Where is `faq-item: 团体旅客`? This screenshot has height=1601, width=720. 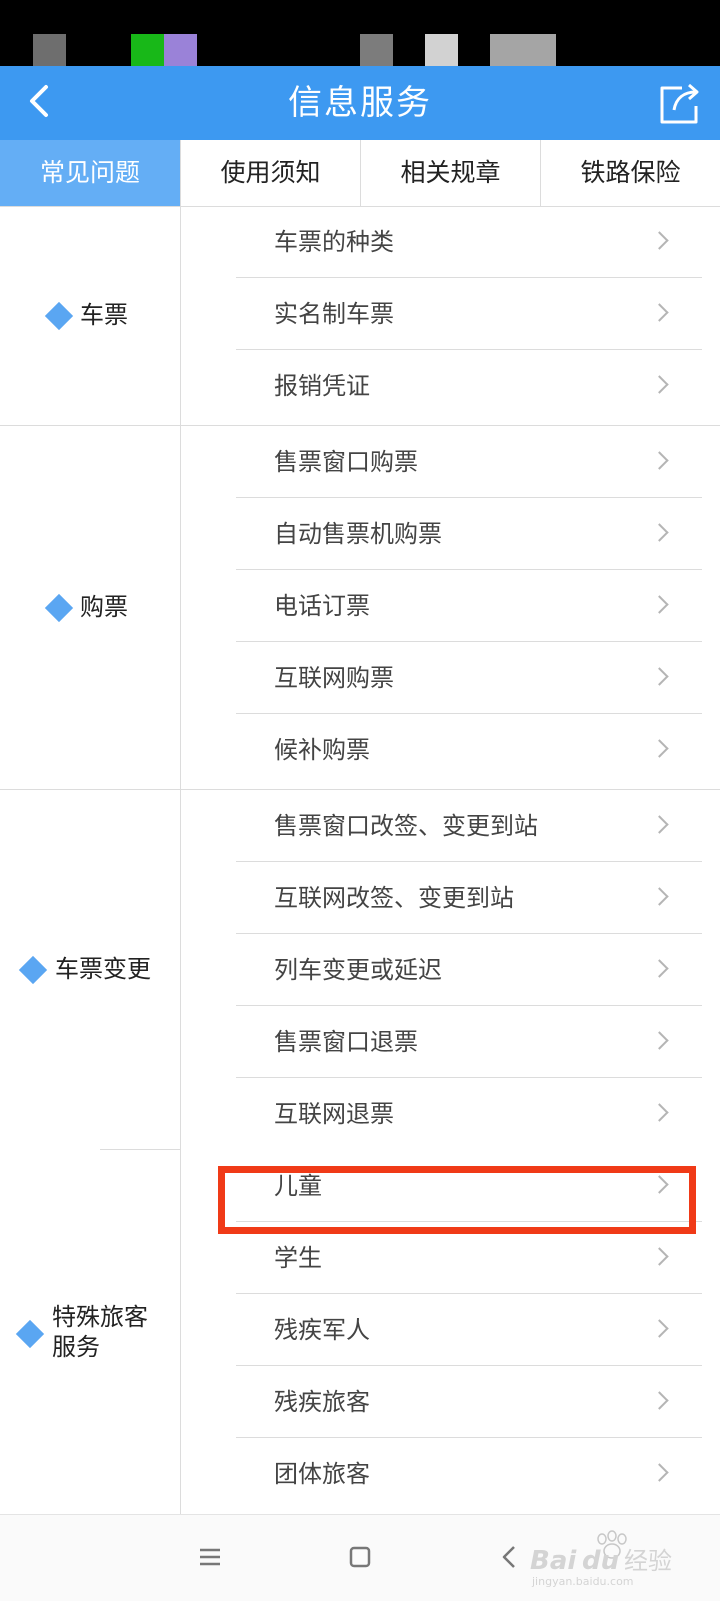 faq-item: 团体旅客 is located at coordinates (469, 1474).